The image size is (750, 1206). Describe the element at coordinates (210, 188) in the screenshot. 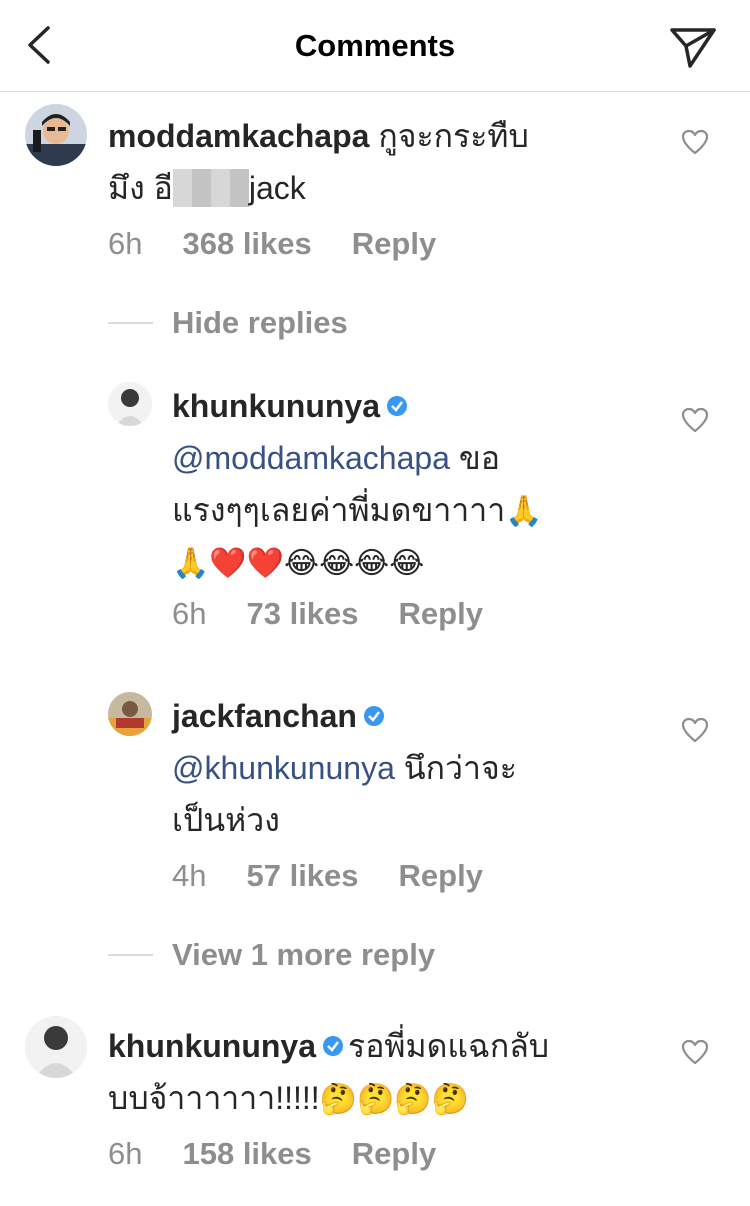

I see `redacted-text` at that location.